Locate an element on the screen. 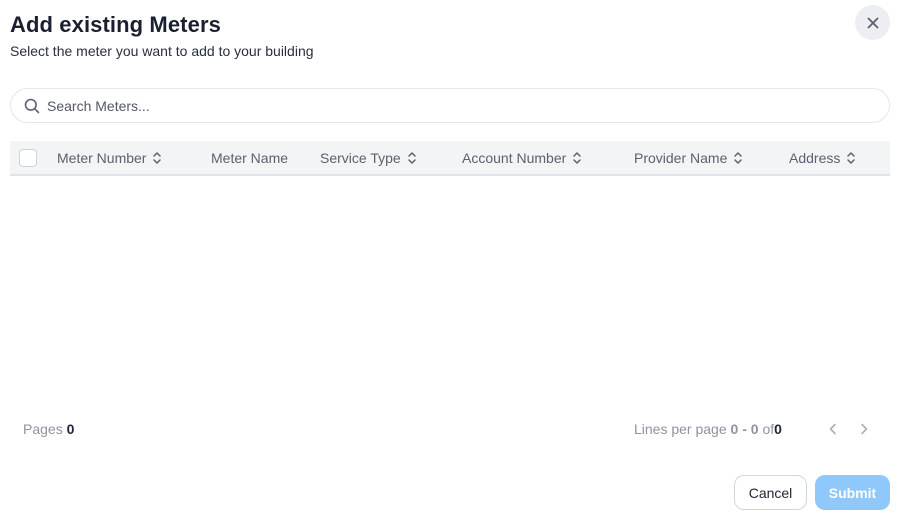 The image size is (900, 521). lines-range: 0 - 0 is located at coordinates (744, 429).